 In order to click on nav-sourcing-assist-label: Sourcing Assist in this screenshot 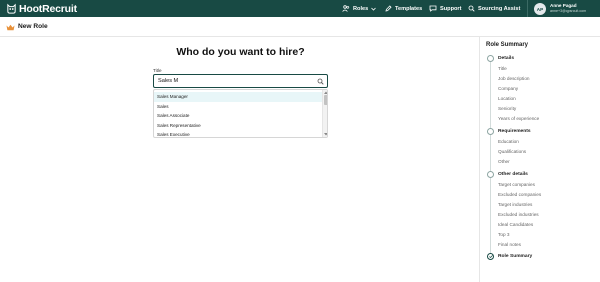, I will do `click(499, 8)`.